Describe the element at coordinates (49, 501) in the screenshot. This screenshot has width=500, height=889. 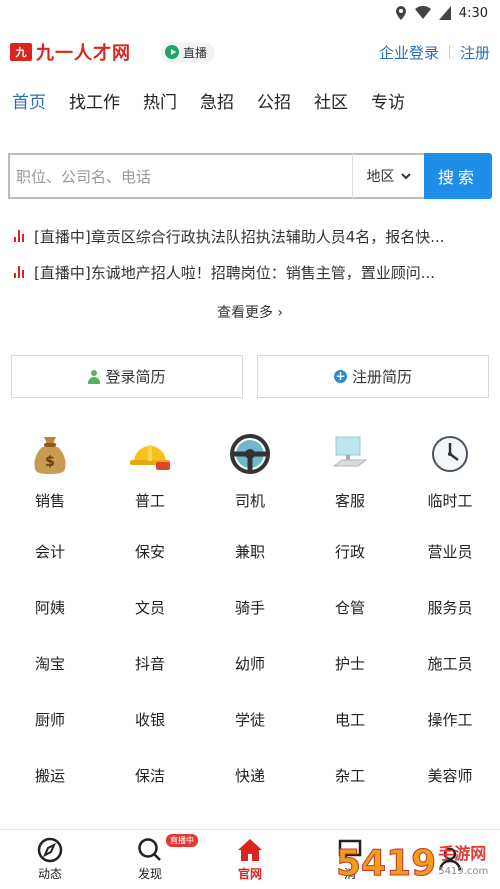
I see `category-label: 销售` at that location.